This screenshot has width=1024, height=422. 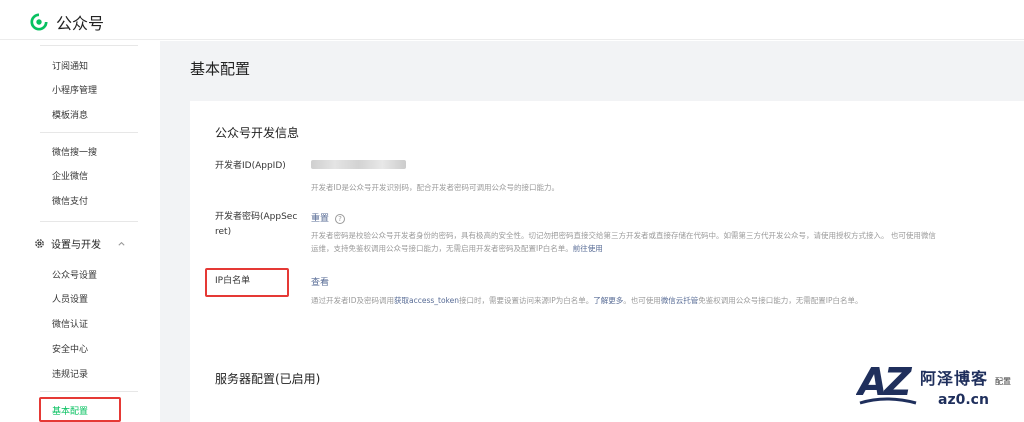 I want to click on highlight-box-basic-config, so click(x=80, y=409).